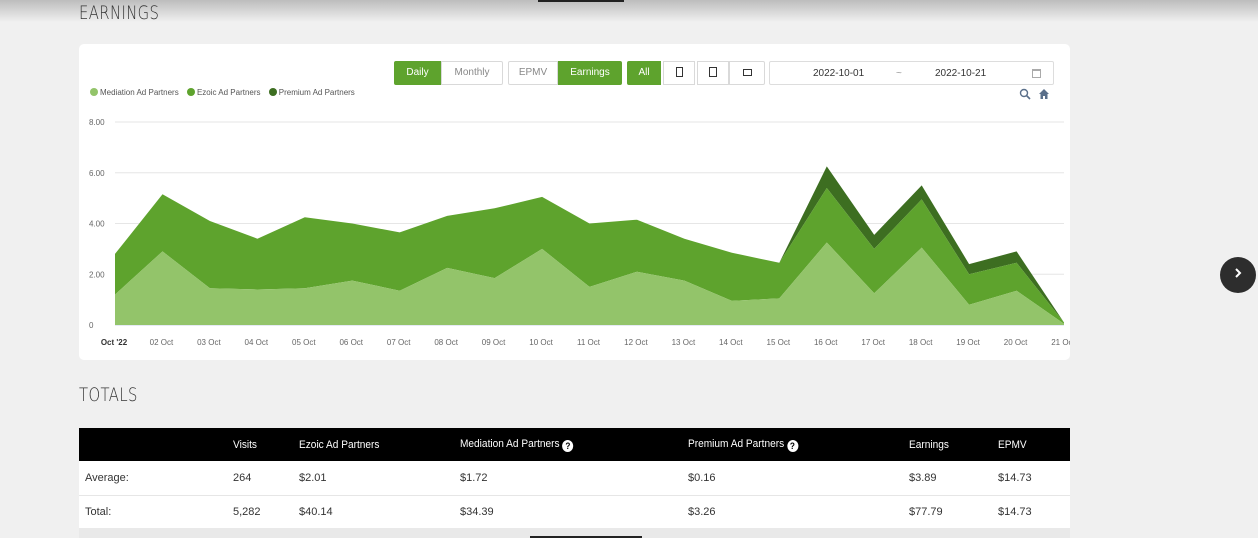 The width and height of the screenshot is (1258, 538). I want to click on table-cell: 264, so click(242, 477).